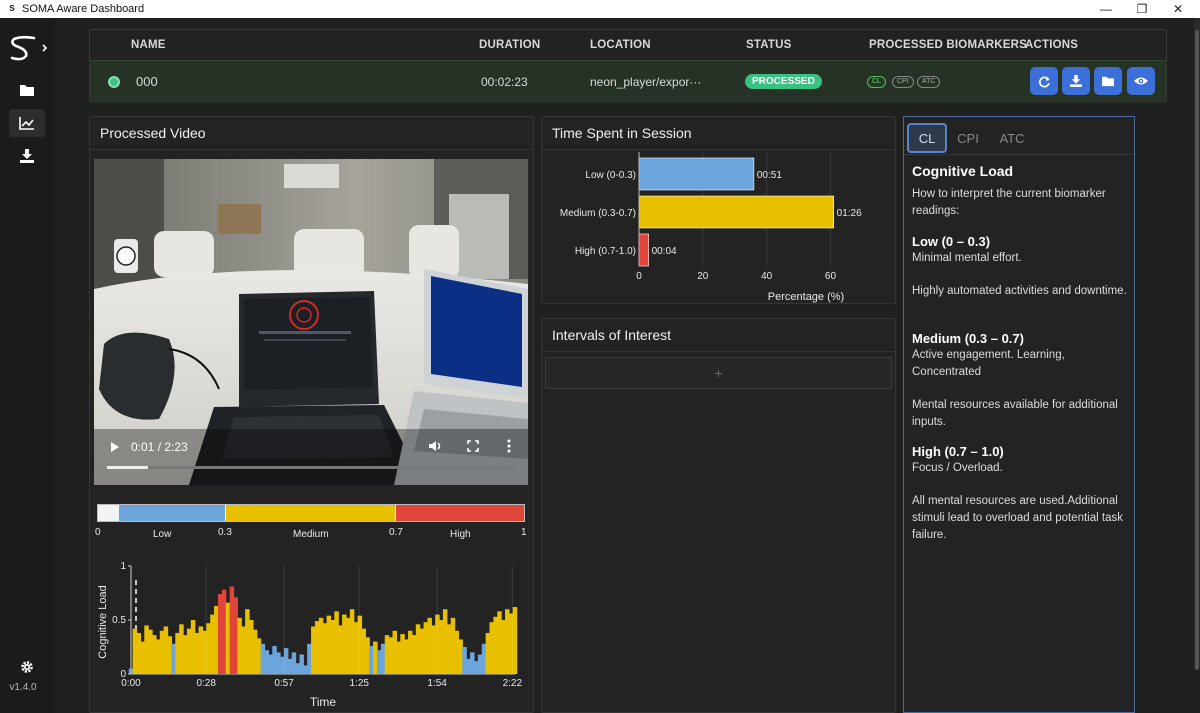  Describe the element at coordinates (513, 683) in the screenshot. I see `x-tick-label: 2:22` at that location.